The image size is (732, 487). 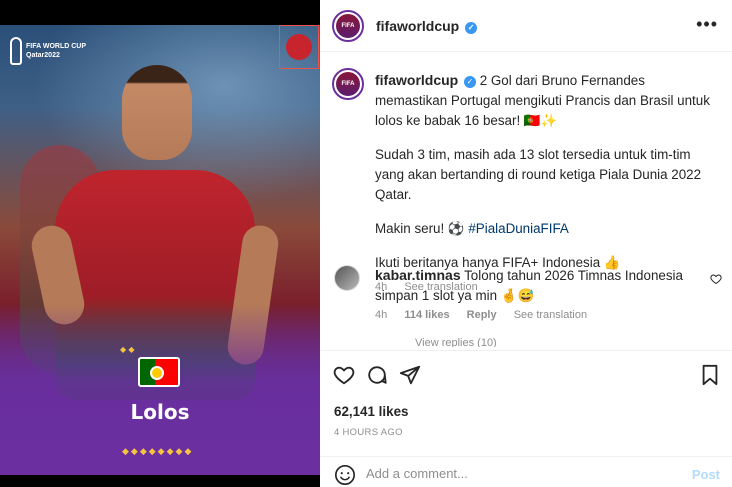 What do you see at coordinates (159, 372) in the screenshot?
I see `portugal-flag-icon` at bounding box center [159, 372].